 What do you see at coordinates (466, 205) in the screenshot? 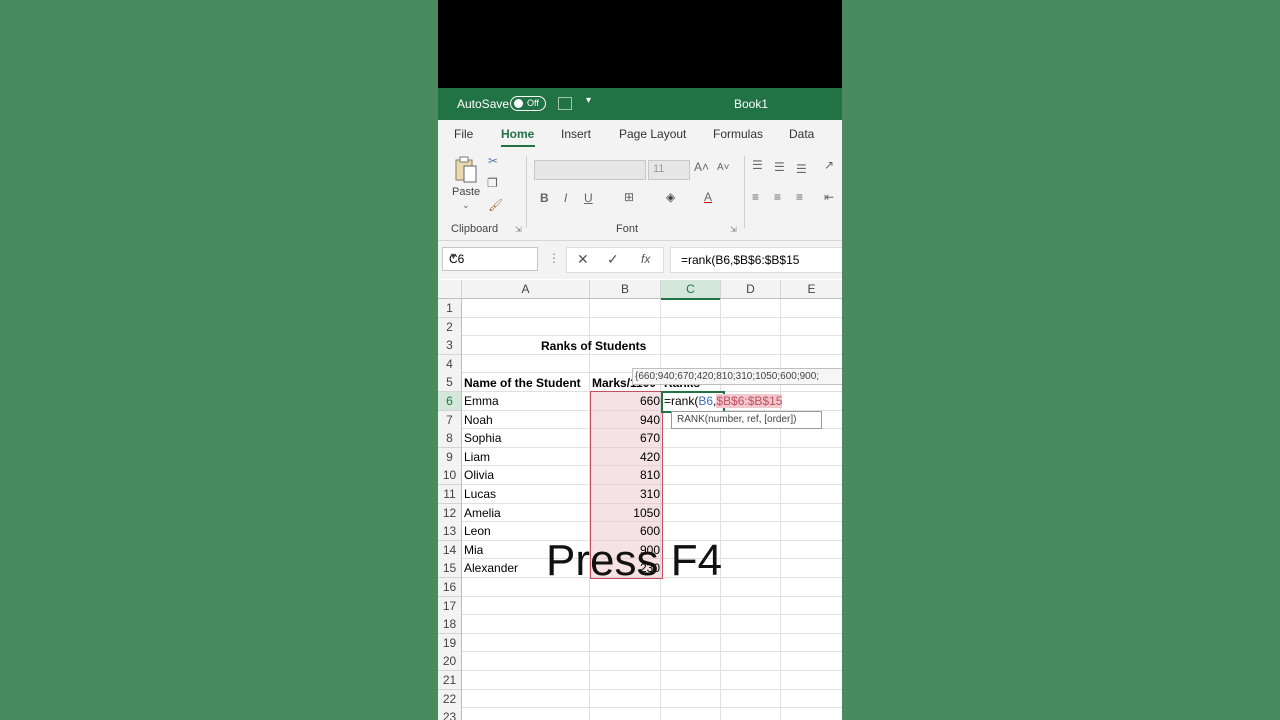
I see `paste-dropdown-icon: ⌄` at bounding box center [466, 205].